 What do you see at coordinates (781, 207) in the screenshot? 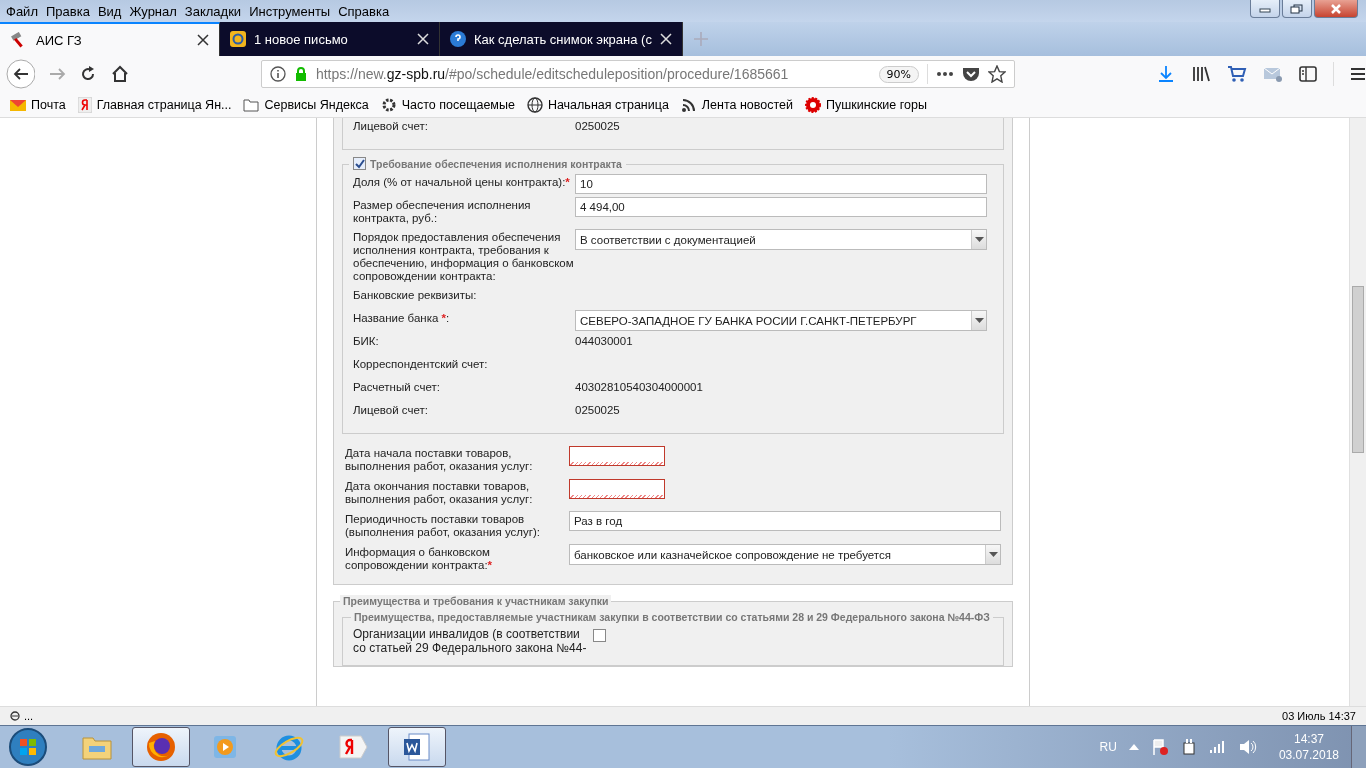
I see `input-field: 4 494,00` at bounding box center [781, 207].